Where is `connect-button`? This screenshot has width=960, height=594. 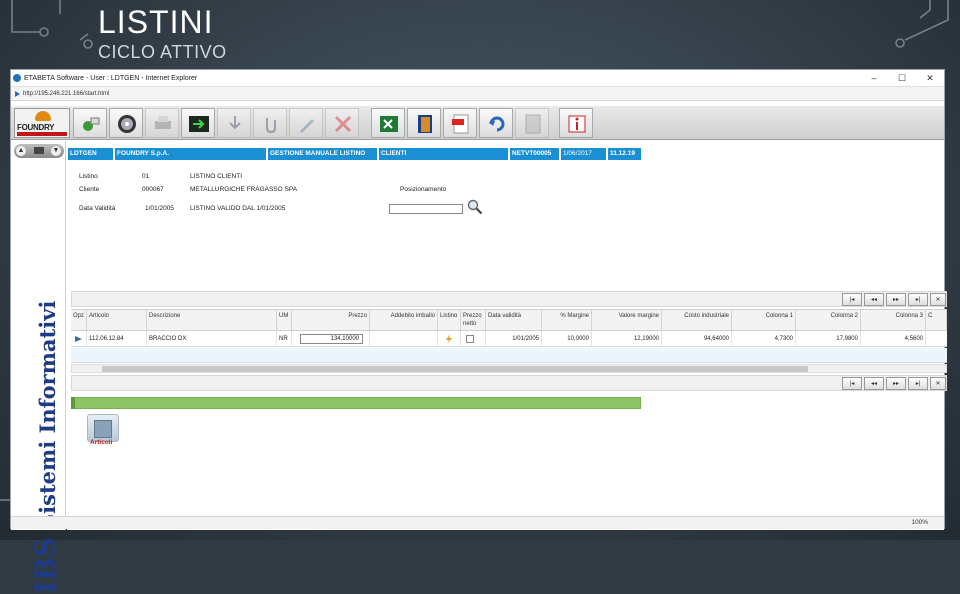 connect-button is located at coordinates (90, 123).